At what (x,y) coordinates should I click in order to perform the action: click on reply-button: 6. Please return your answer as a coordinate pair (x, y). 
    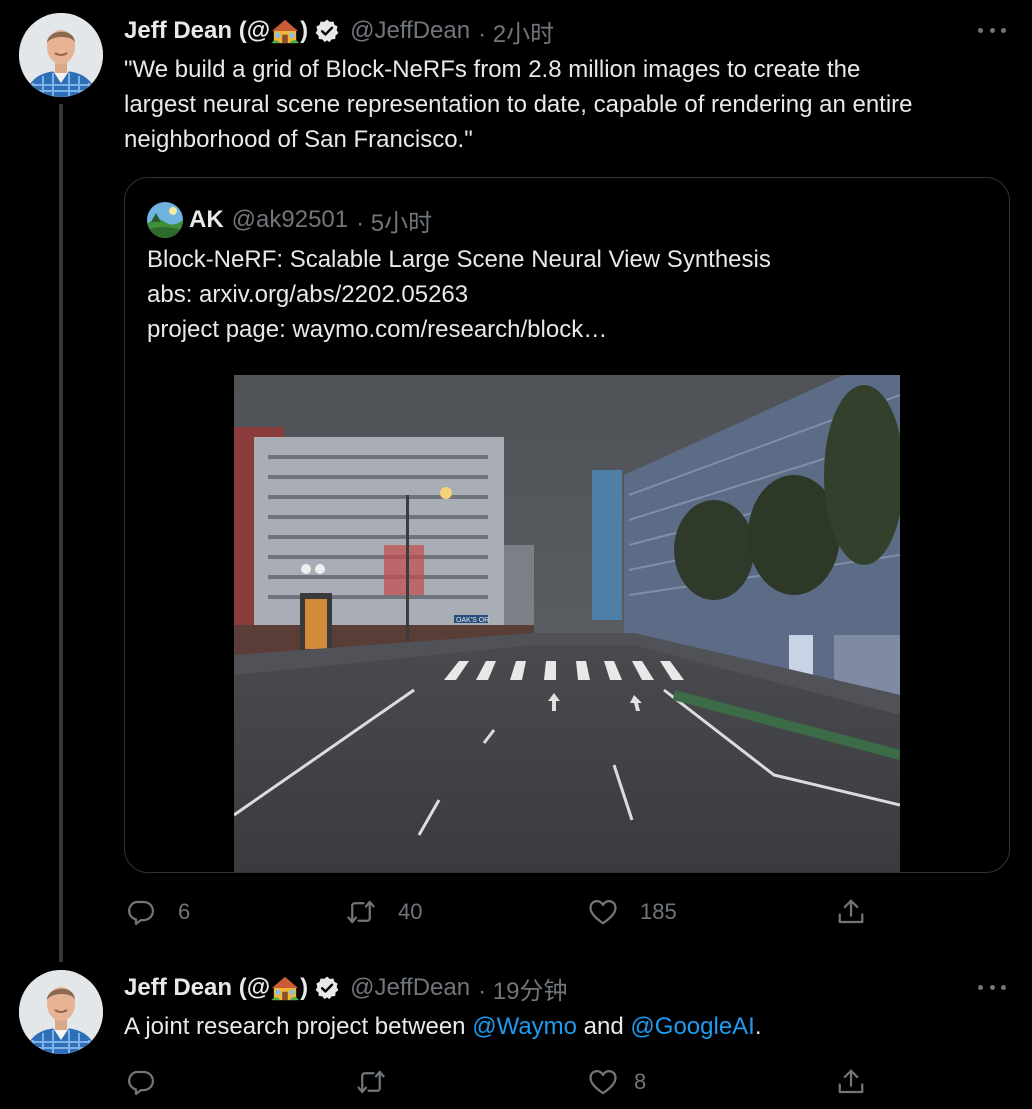
    Looking at the image, I should click on (158, 912).